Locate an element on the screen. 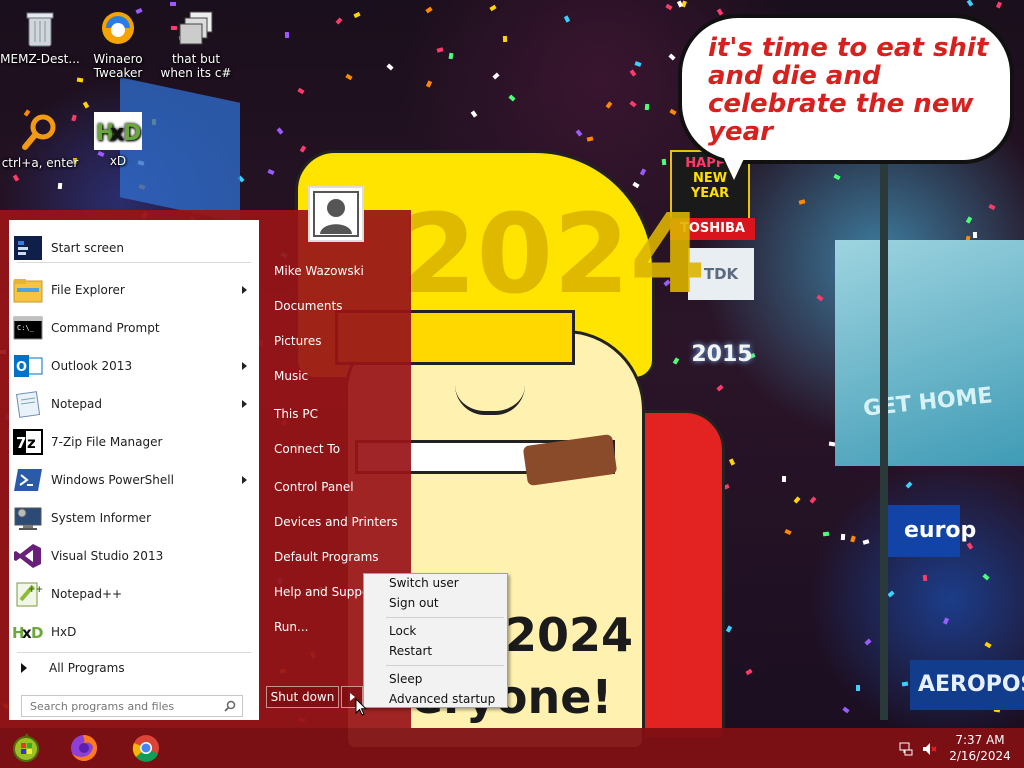  network-icon is located at coordinates (906, 749).